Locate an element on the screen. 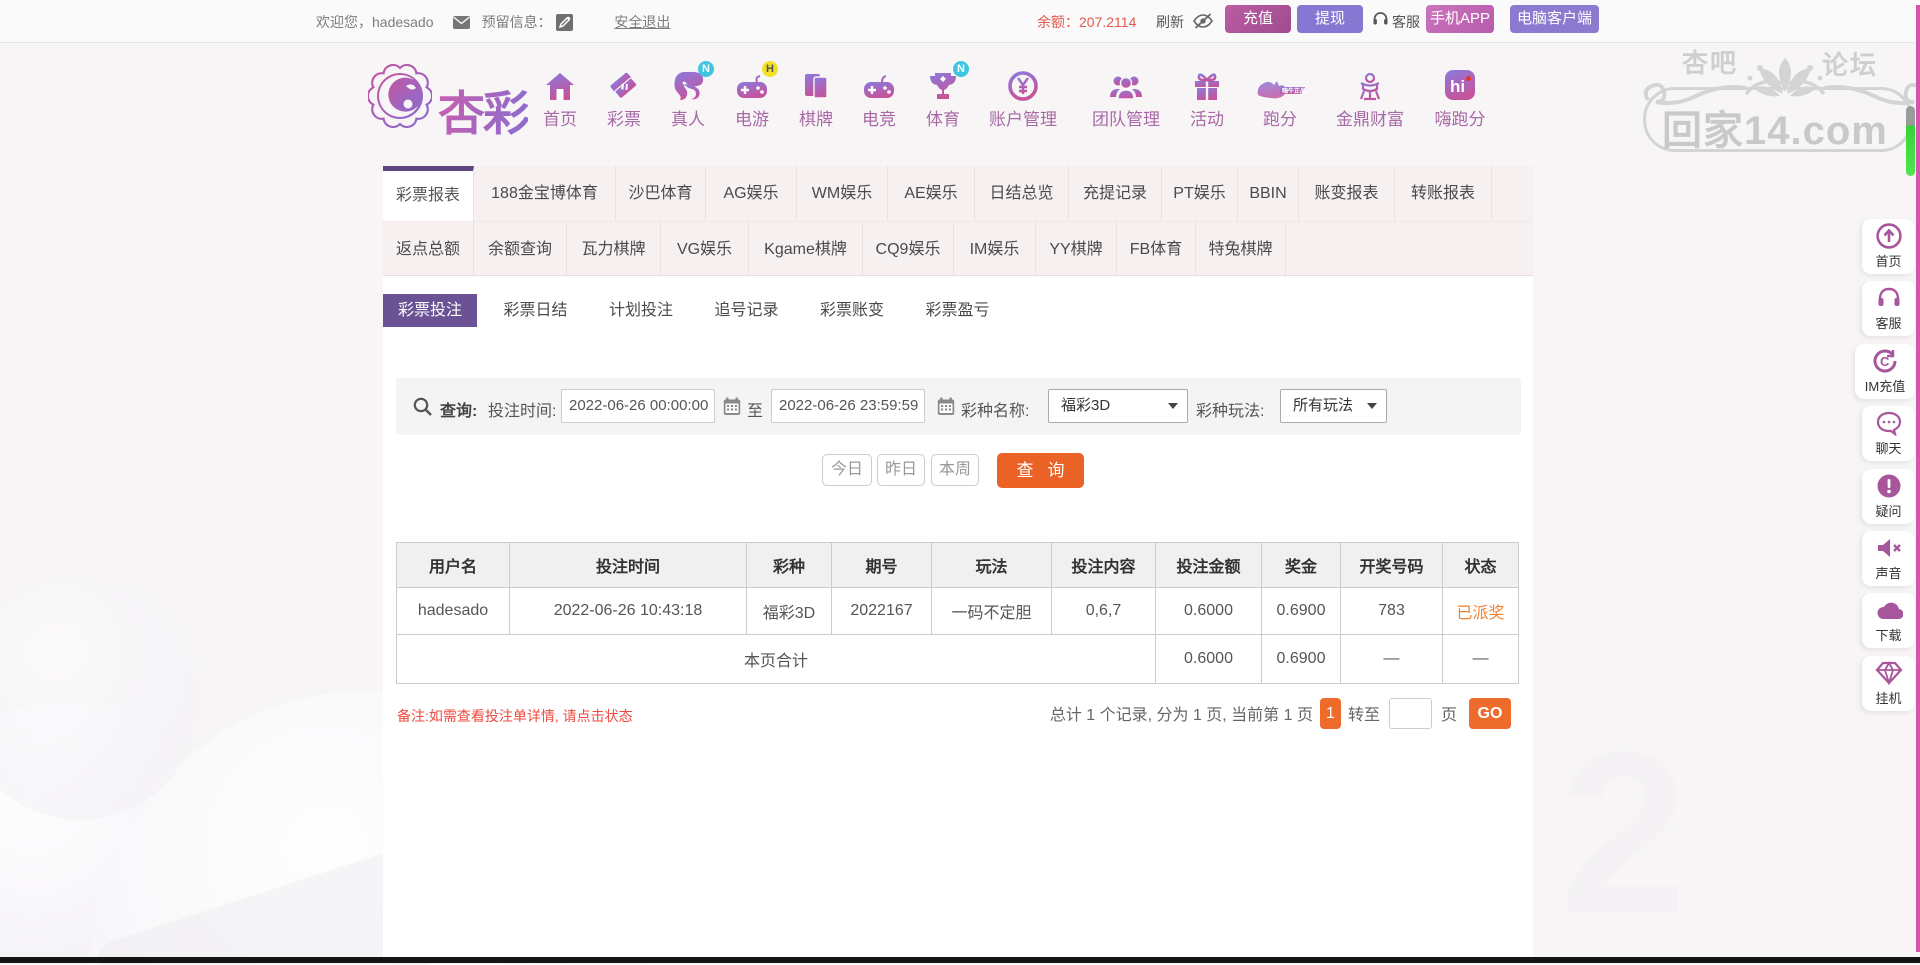 The height and width of the screenshot is (965, 1920). svg-text: hi is located at coordinates (1457, 86).